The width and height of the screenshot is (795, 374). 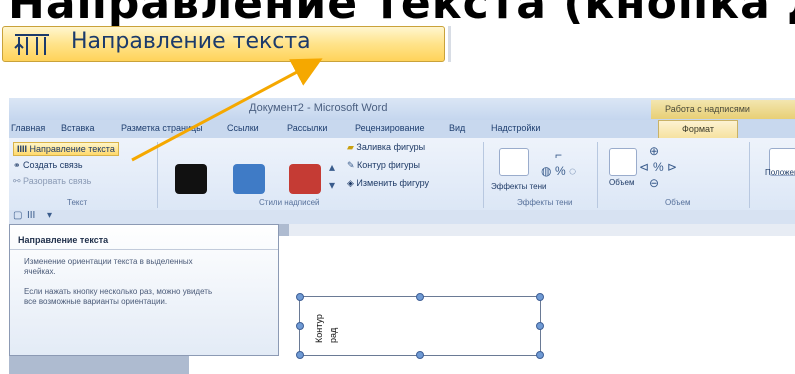 I want to click on break-link-icon: ⚯, so click(x=18, y=181).